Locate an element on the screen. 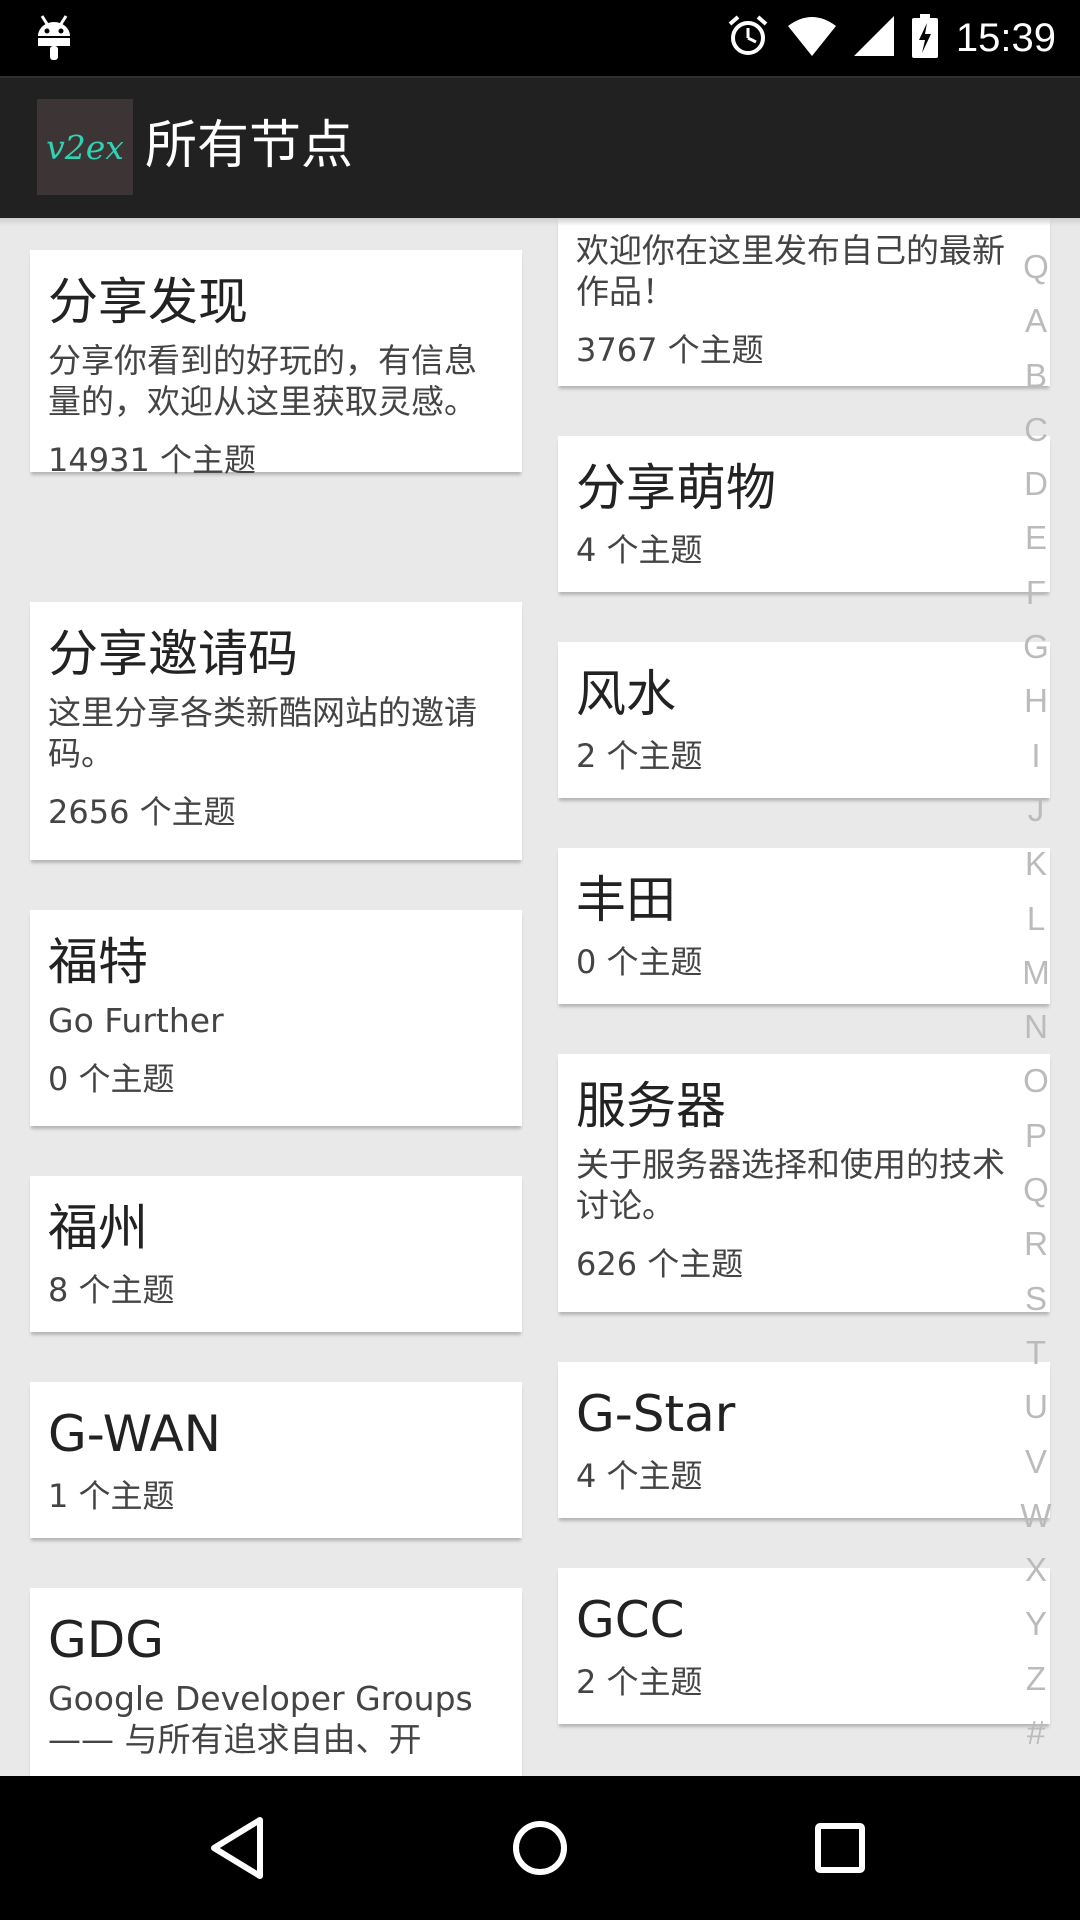 This screenshot has height=1920, width=1080. wifi-icon is located at coordinates (811, 38).